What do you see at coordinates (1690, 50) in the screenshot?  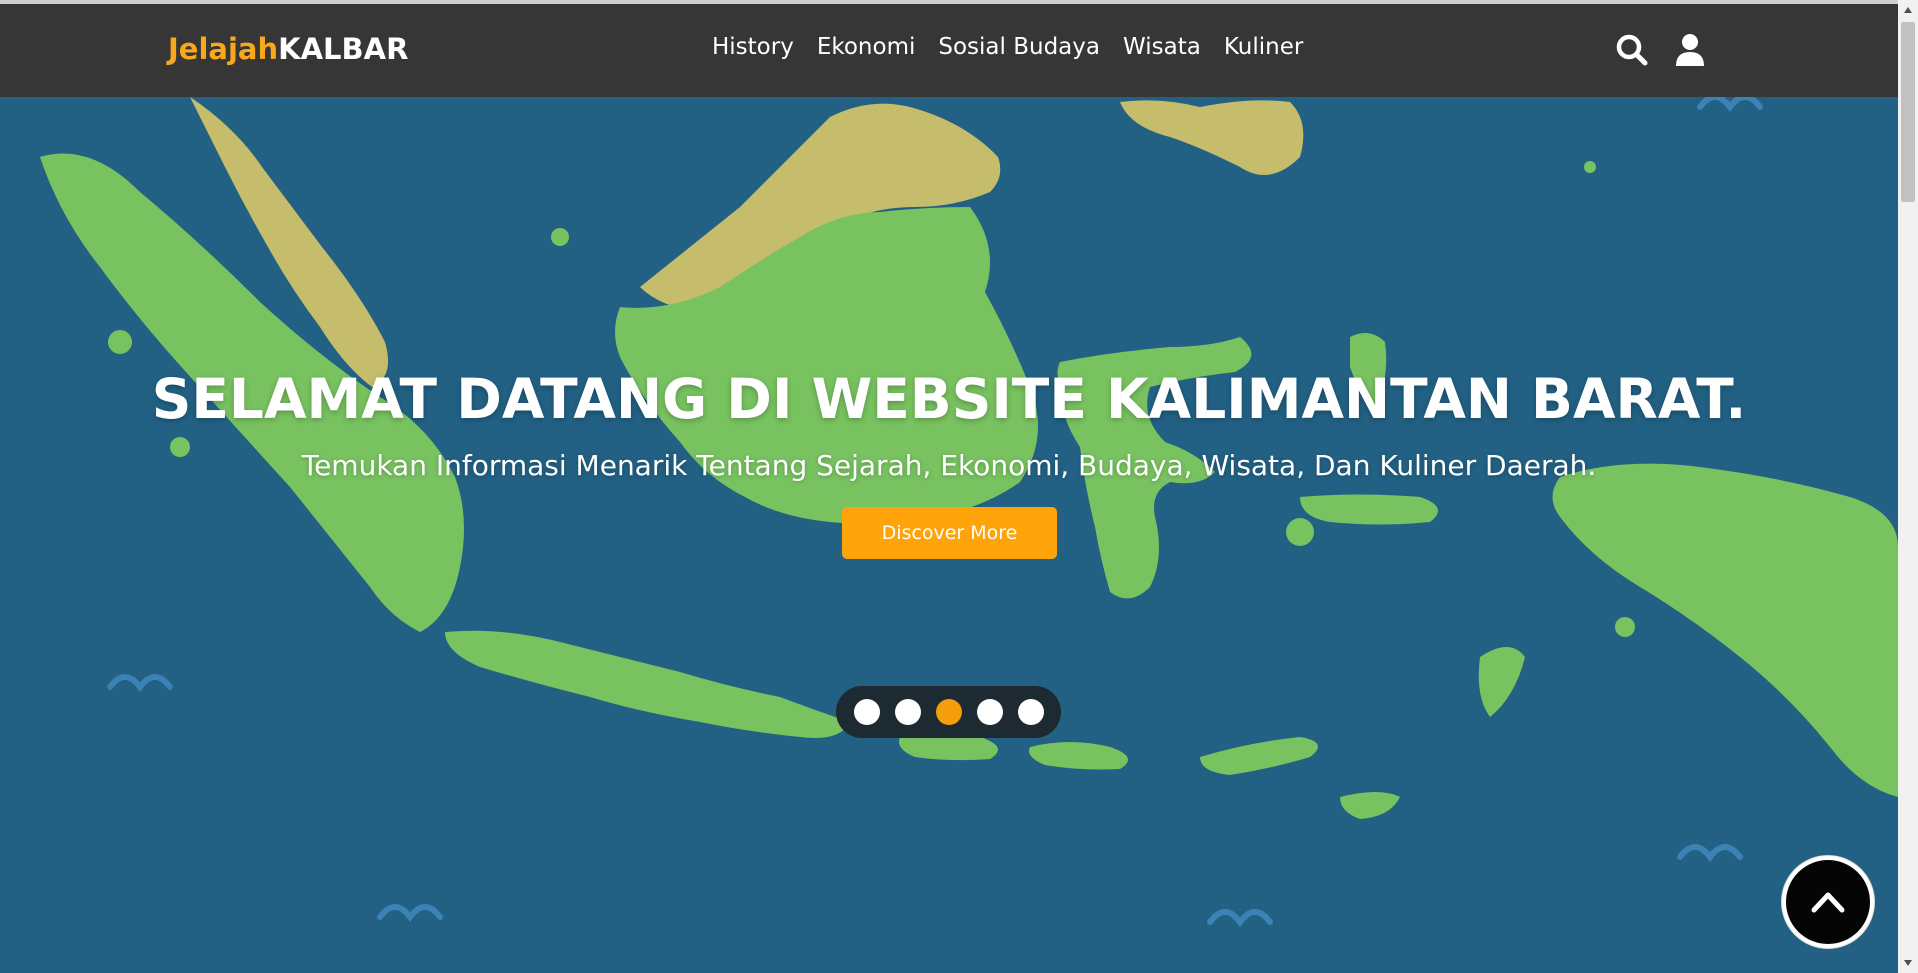 I see `user-icon` at bounding box center [1690, 50].